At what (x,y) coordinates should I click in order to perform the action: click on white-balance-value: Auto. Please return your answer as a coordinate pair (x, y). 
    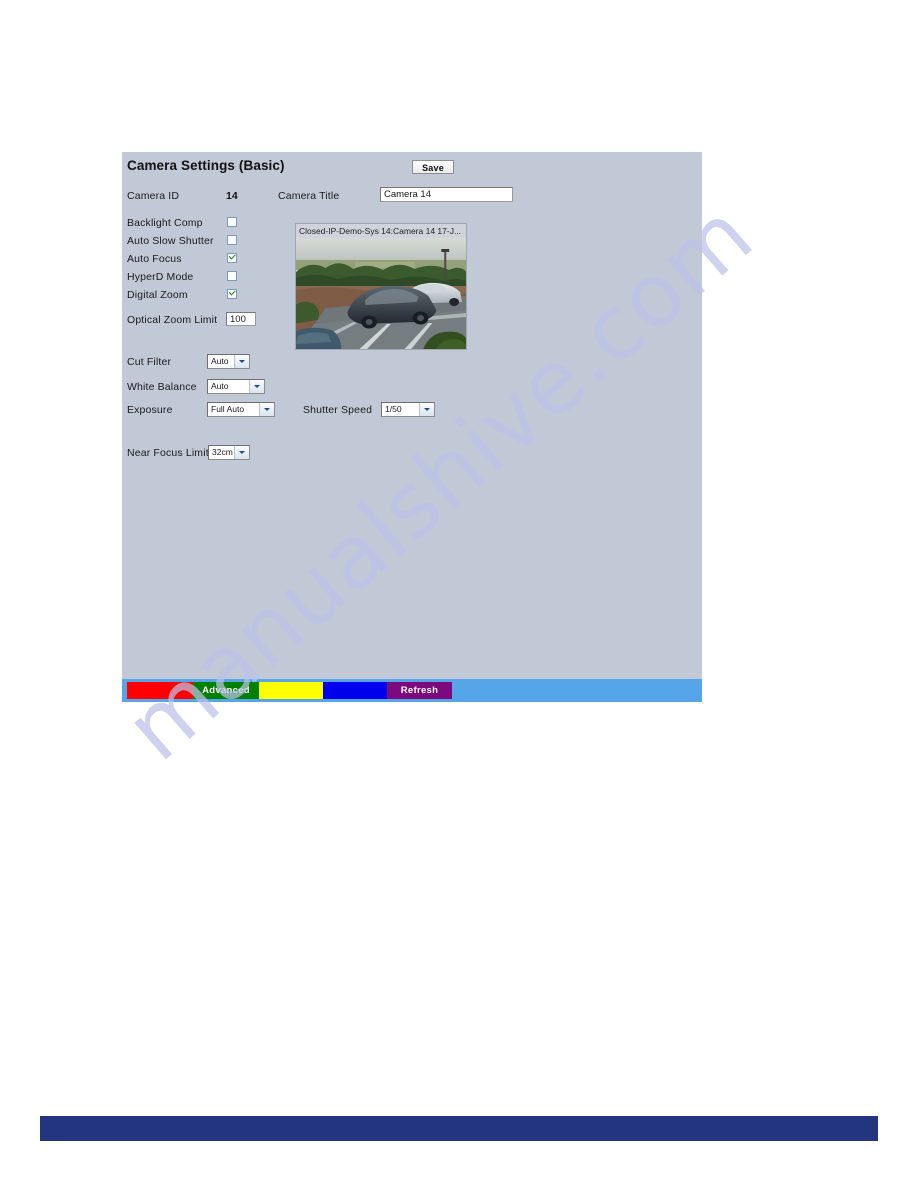
    Looking at the image, I should click on (220, 386).